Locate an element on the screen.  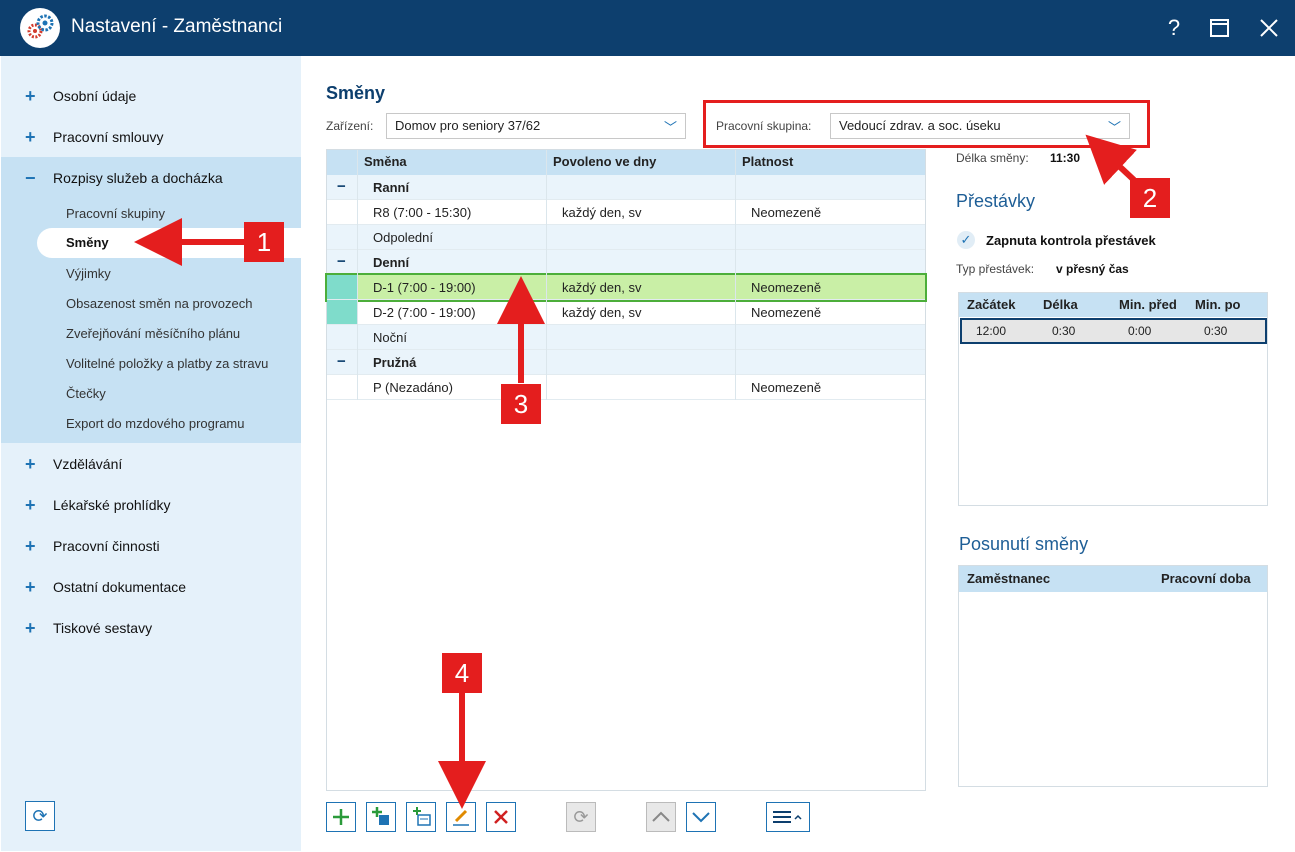
app-gears-icon is located at coordinates (40, 28).